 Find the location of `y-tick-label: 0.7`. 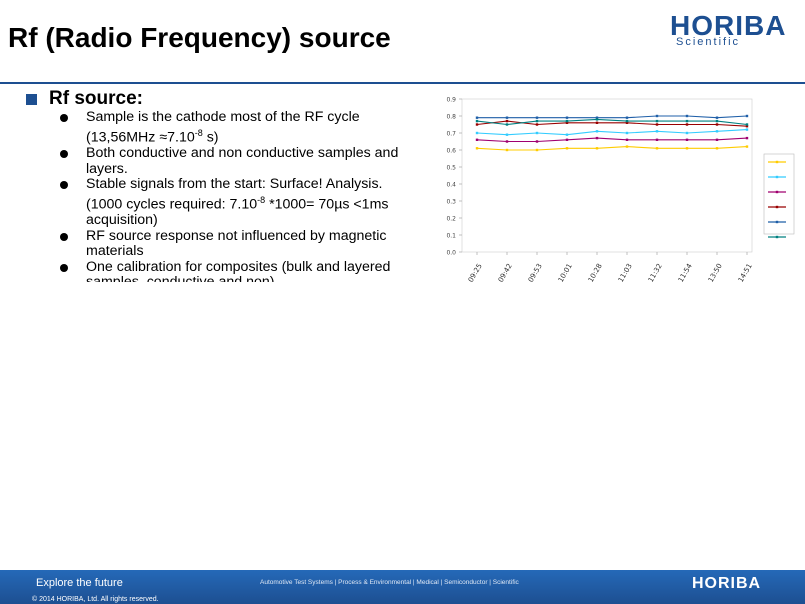

y-tick-label: 0.7 is located at coordinates (451, 134).